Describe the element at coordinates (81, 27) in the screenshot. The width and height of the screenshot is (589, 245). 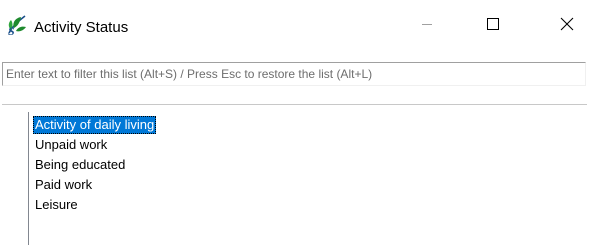
I see `window-title: Activity Status` at that location.